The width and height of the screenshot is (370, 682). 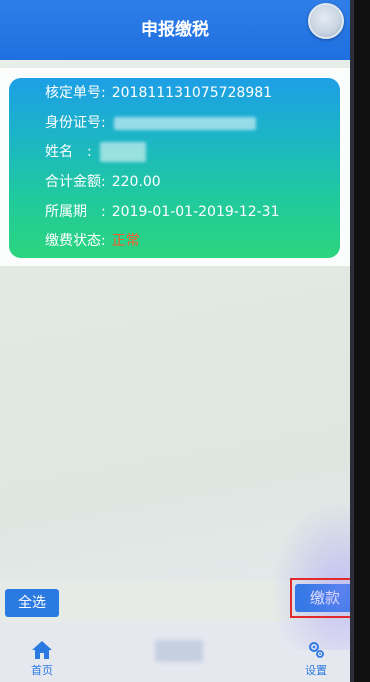 What do you see at coordinates (42, 670) in the screenshot?
I see `tab-label: 首页` at bounding box center [42, 670].